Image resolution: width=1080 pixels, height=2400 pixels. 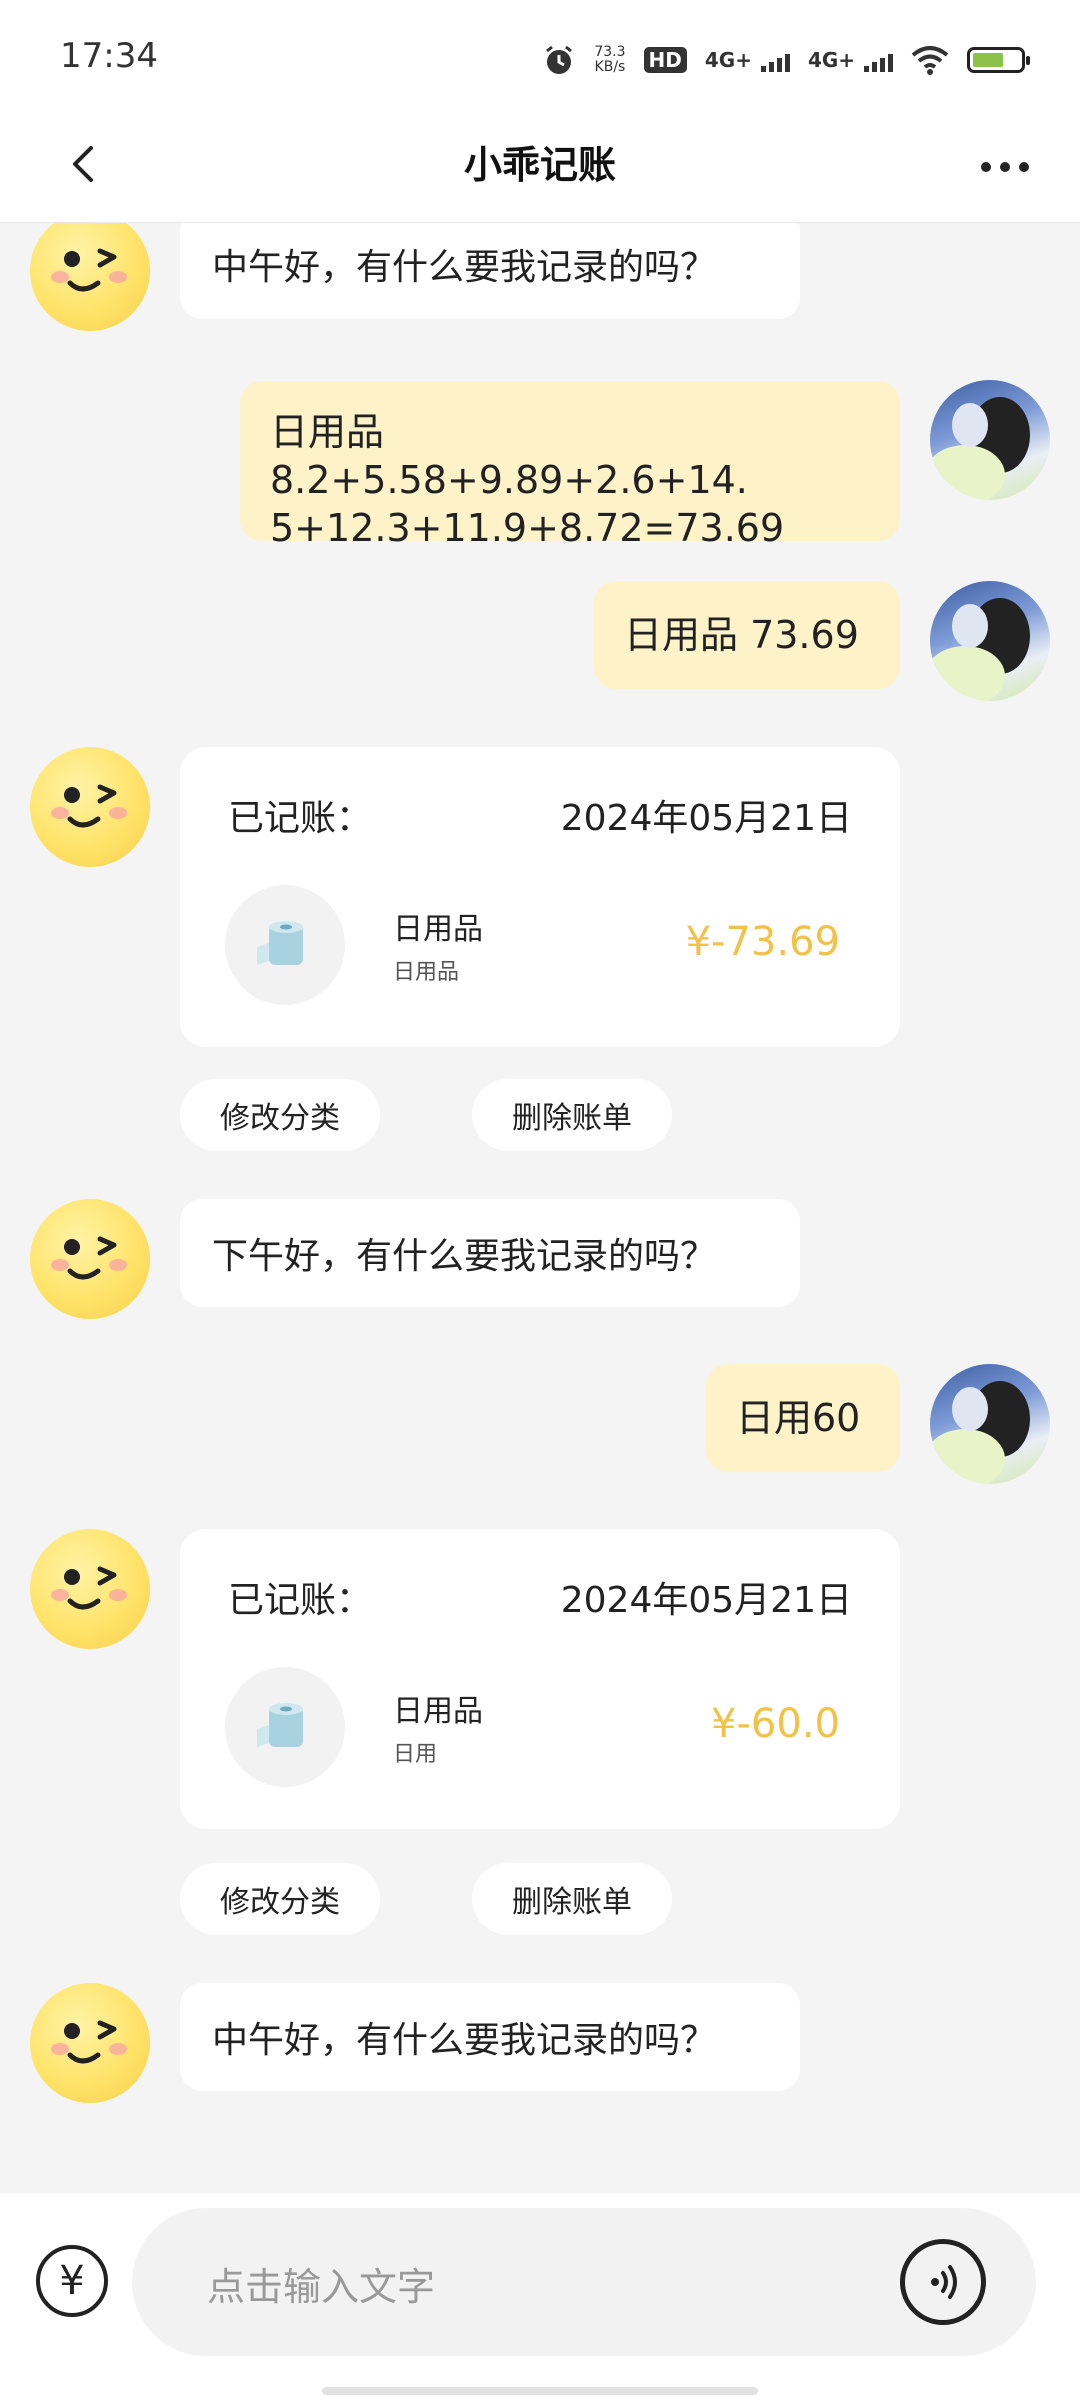 What do you see at coordinates (321, 2287) in the screenshot?
I see `input-placeholder: 点击输入文字` at bounding box center [321, 2287].